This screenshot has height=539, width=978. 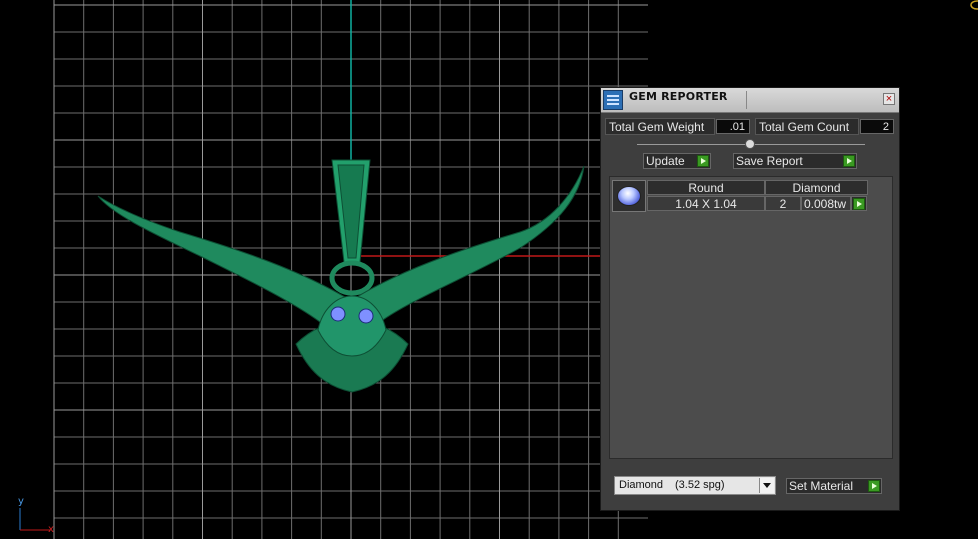 What do you see at coordinates (750, 100) in the screenshot?
I see `panel-titlebar: GEM REPORTER ×` at bounding box center [750, 100].